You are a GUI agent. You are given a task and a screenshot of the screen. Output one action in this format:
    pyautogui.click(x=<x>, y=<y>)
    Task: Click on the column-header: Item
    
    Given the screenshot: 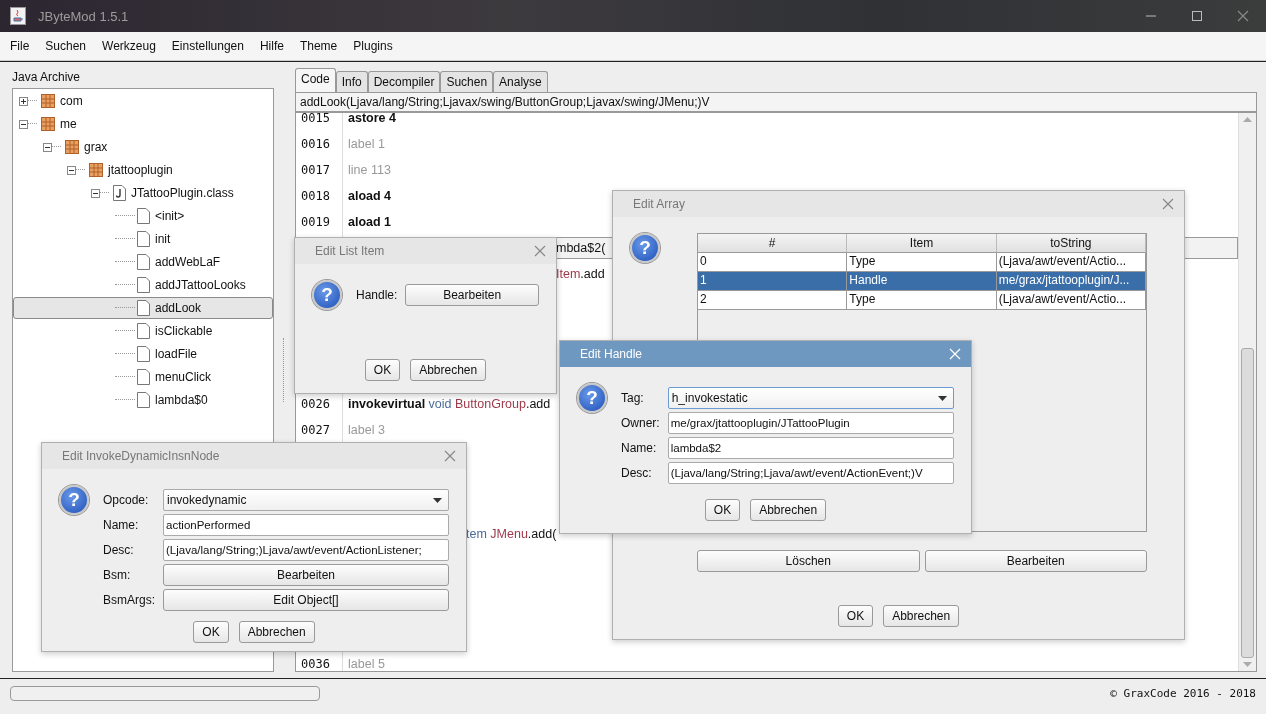 What is the action you would take?
    pyautogui.click(x=922, y=243)
    